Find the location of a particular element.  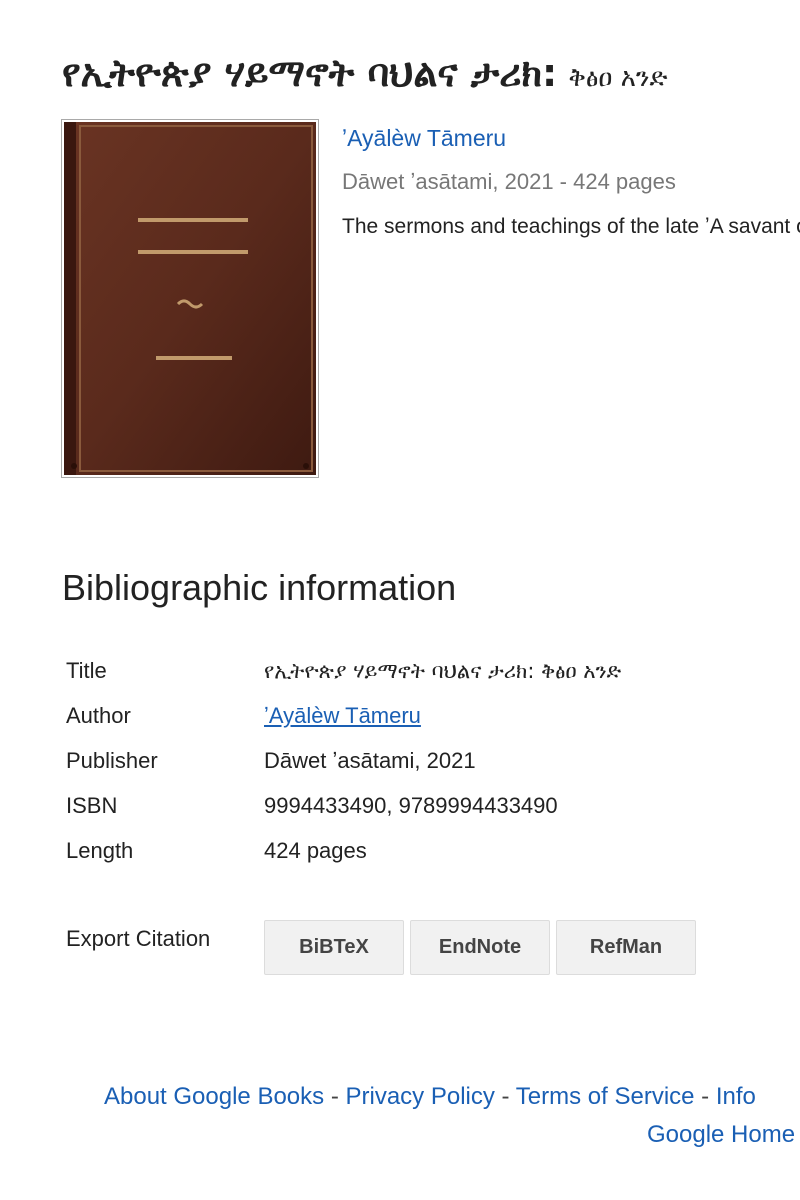

endnote-button: EndNote is located at coordinates (480, 947).